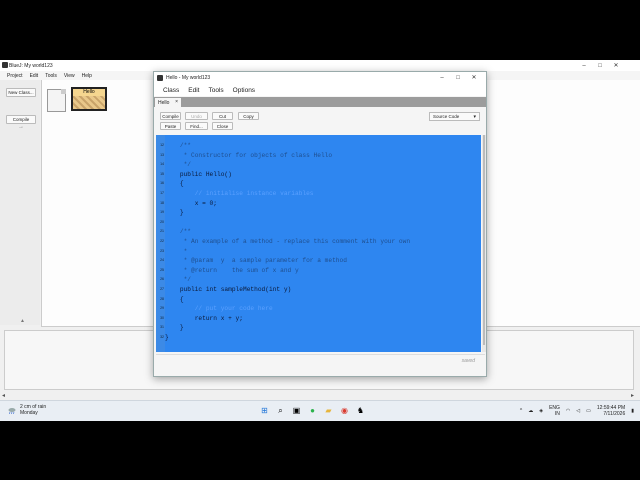  I want to click on code-line: 31 }, so click(320, 328).